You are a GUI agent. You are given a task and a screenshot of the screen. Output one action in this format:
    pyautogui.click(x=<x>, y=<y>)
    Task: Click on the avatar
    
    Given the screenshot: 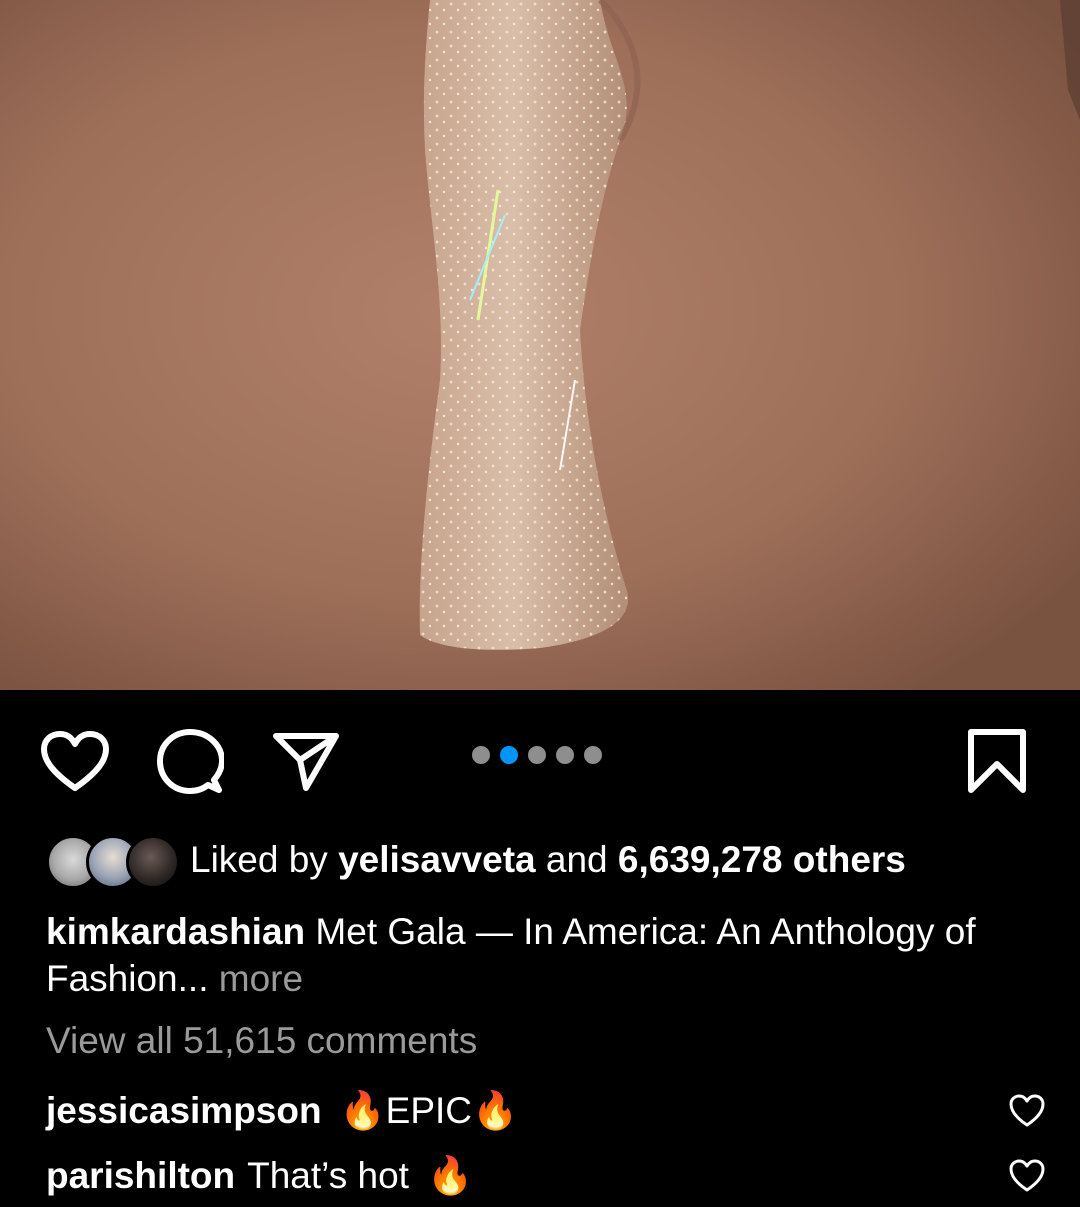 What is the action you would take?
    pyautogui.click(x=153, y=862)
    